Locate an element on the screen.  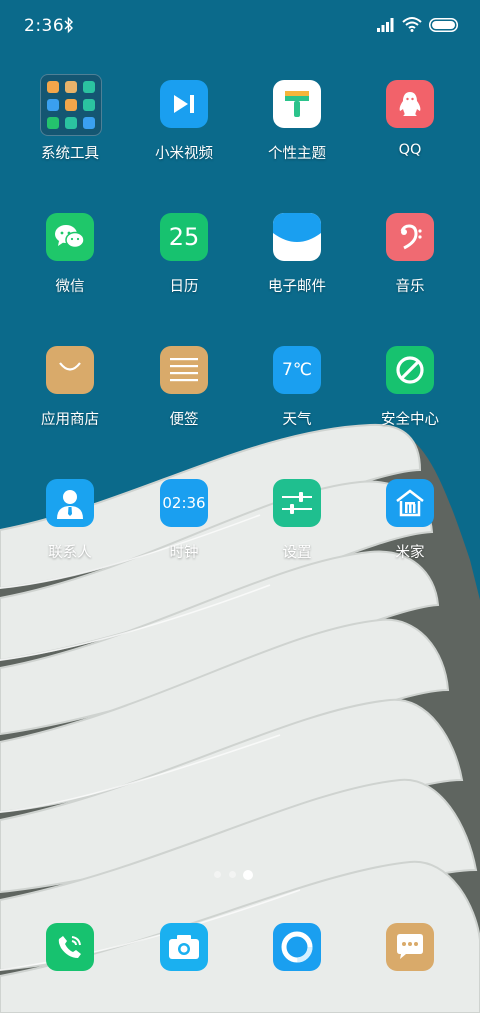
app-label: 日历 is located at coordinates (184, 287).